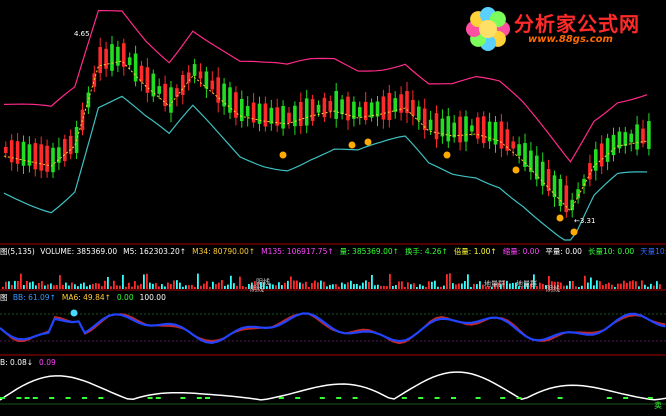 The image size is (666, 416). I want to click on b-indicator-panel, so click(333, 388).